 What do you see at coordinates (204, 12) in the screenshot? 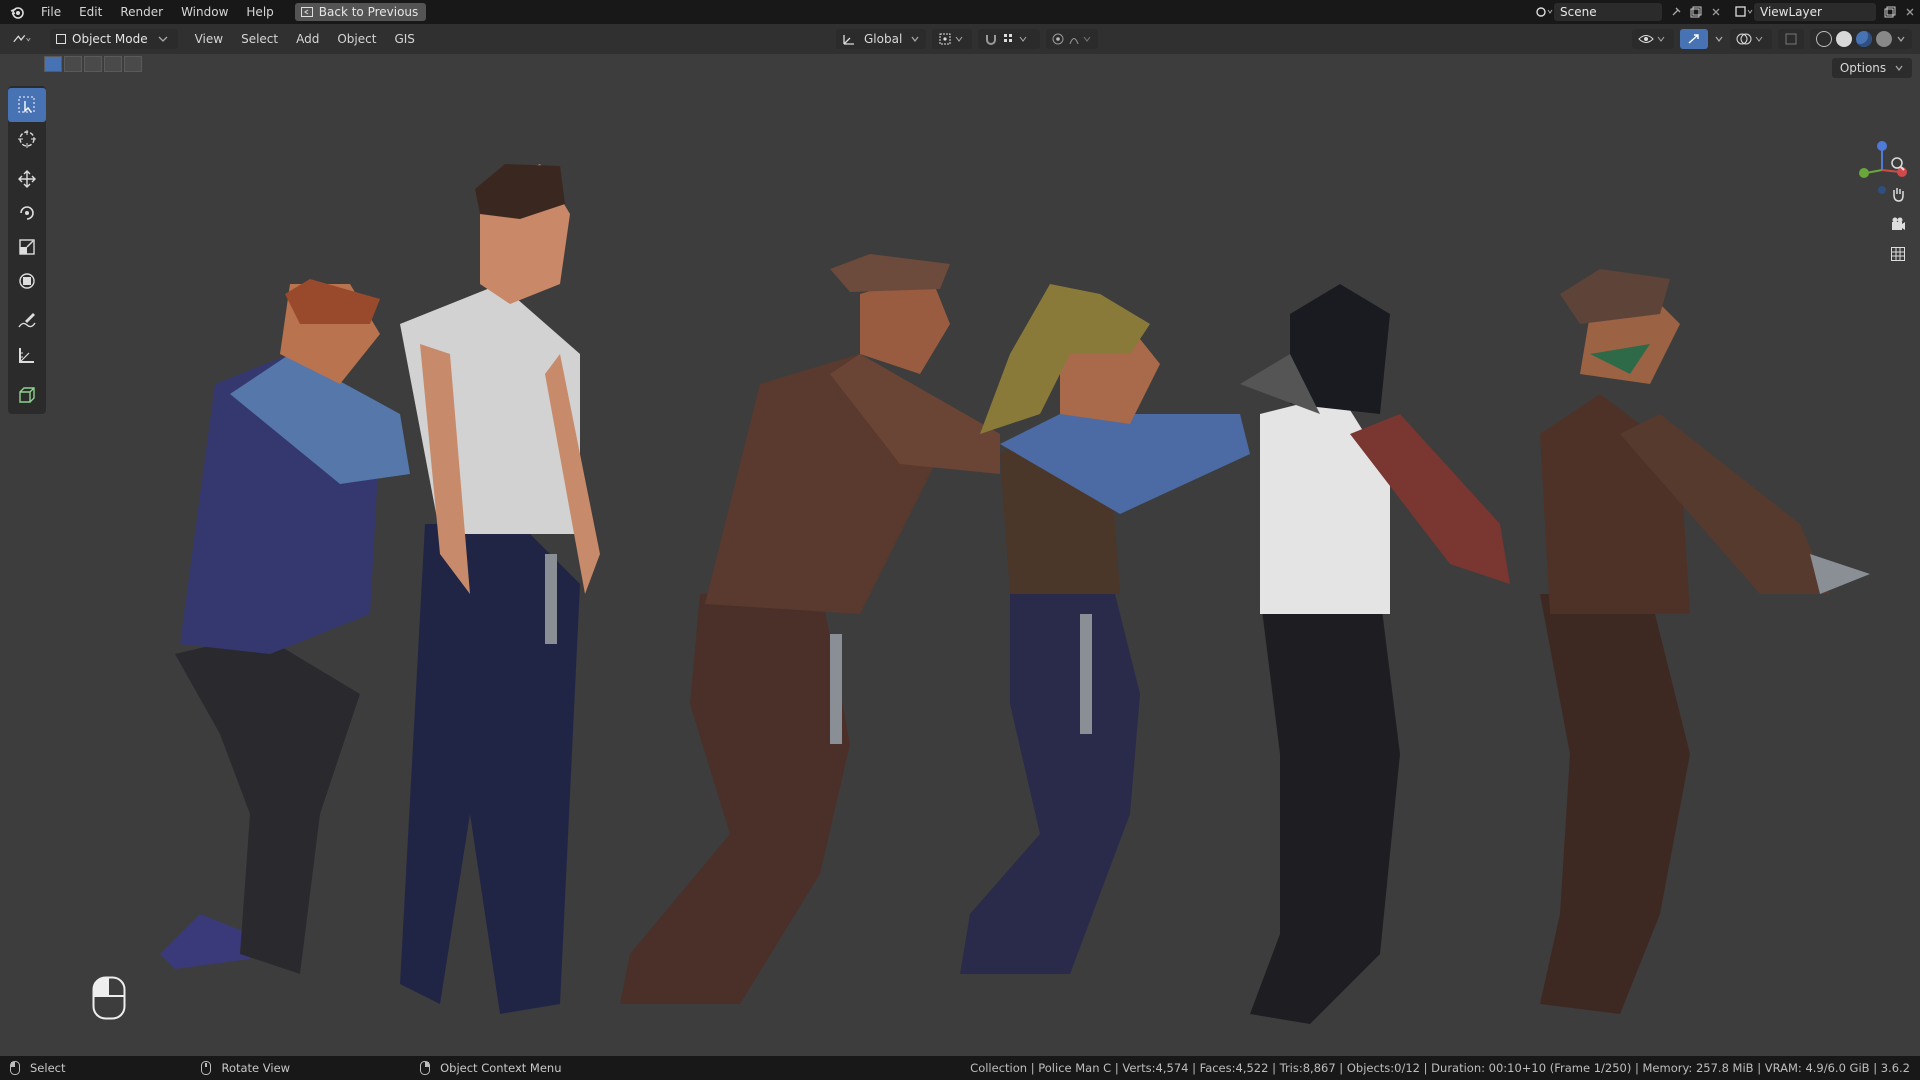
I see `menu-window: Window` at bounding box center [204, 12].